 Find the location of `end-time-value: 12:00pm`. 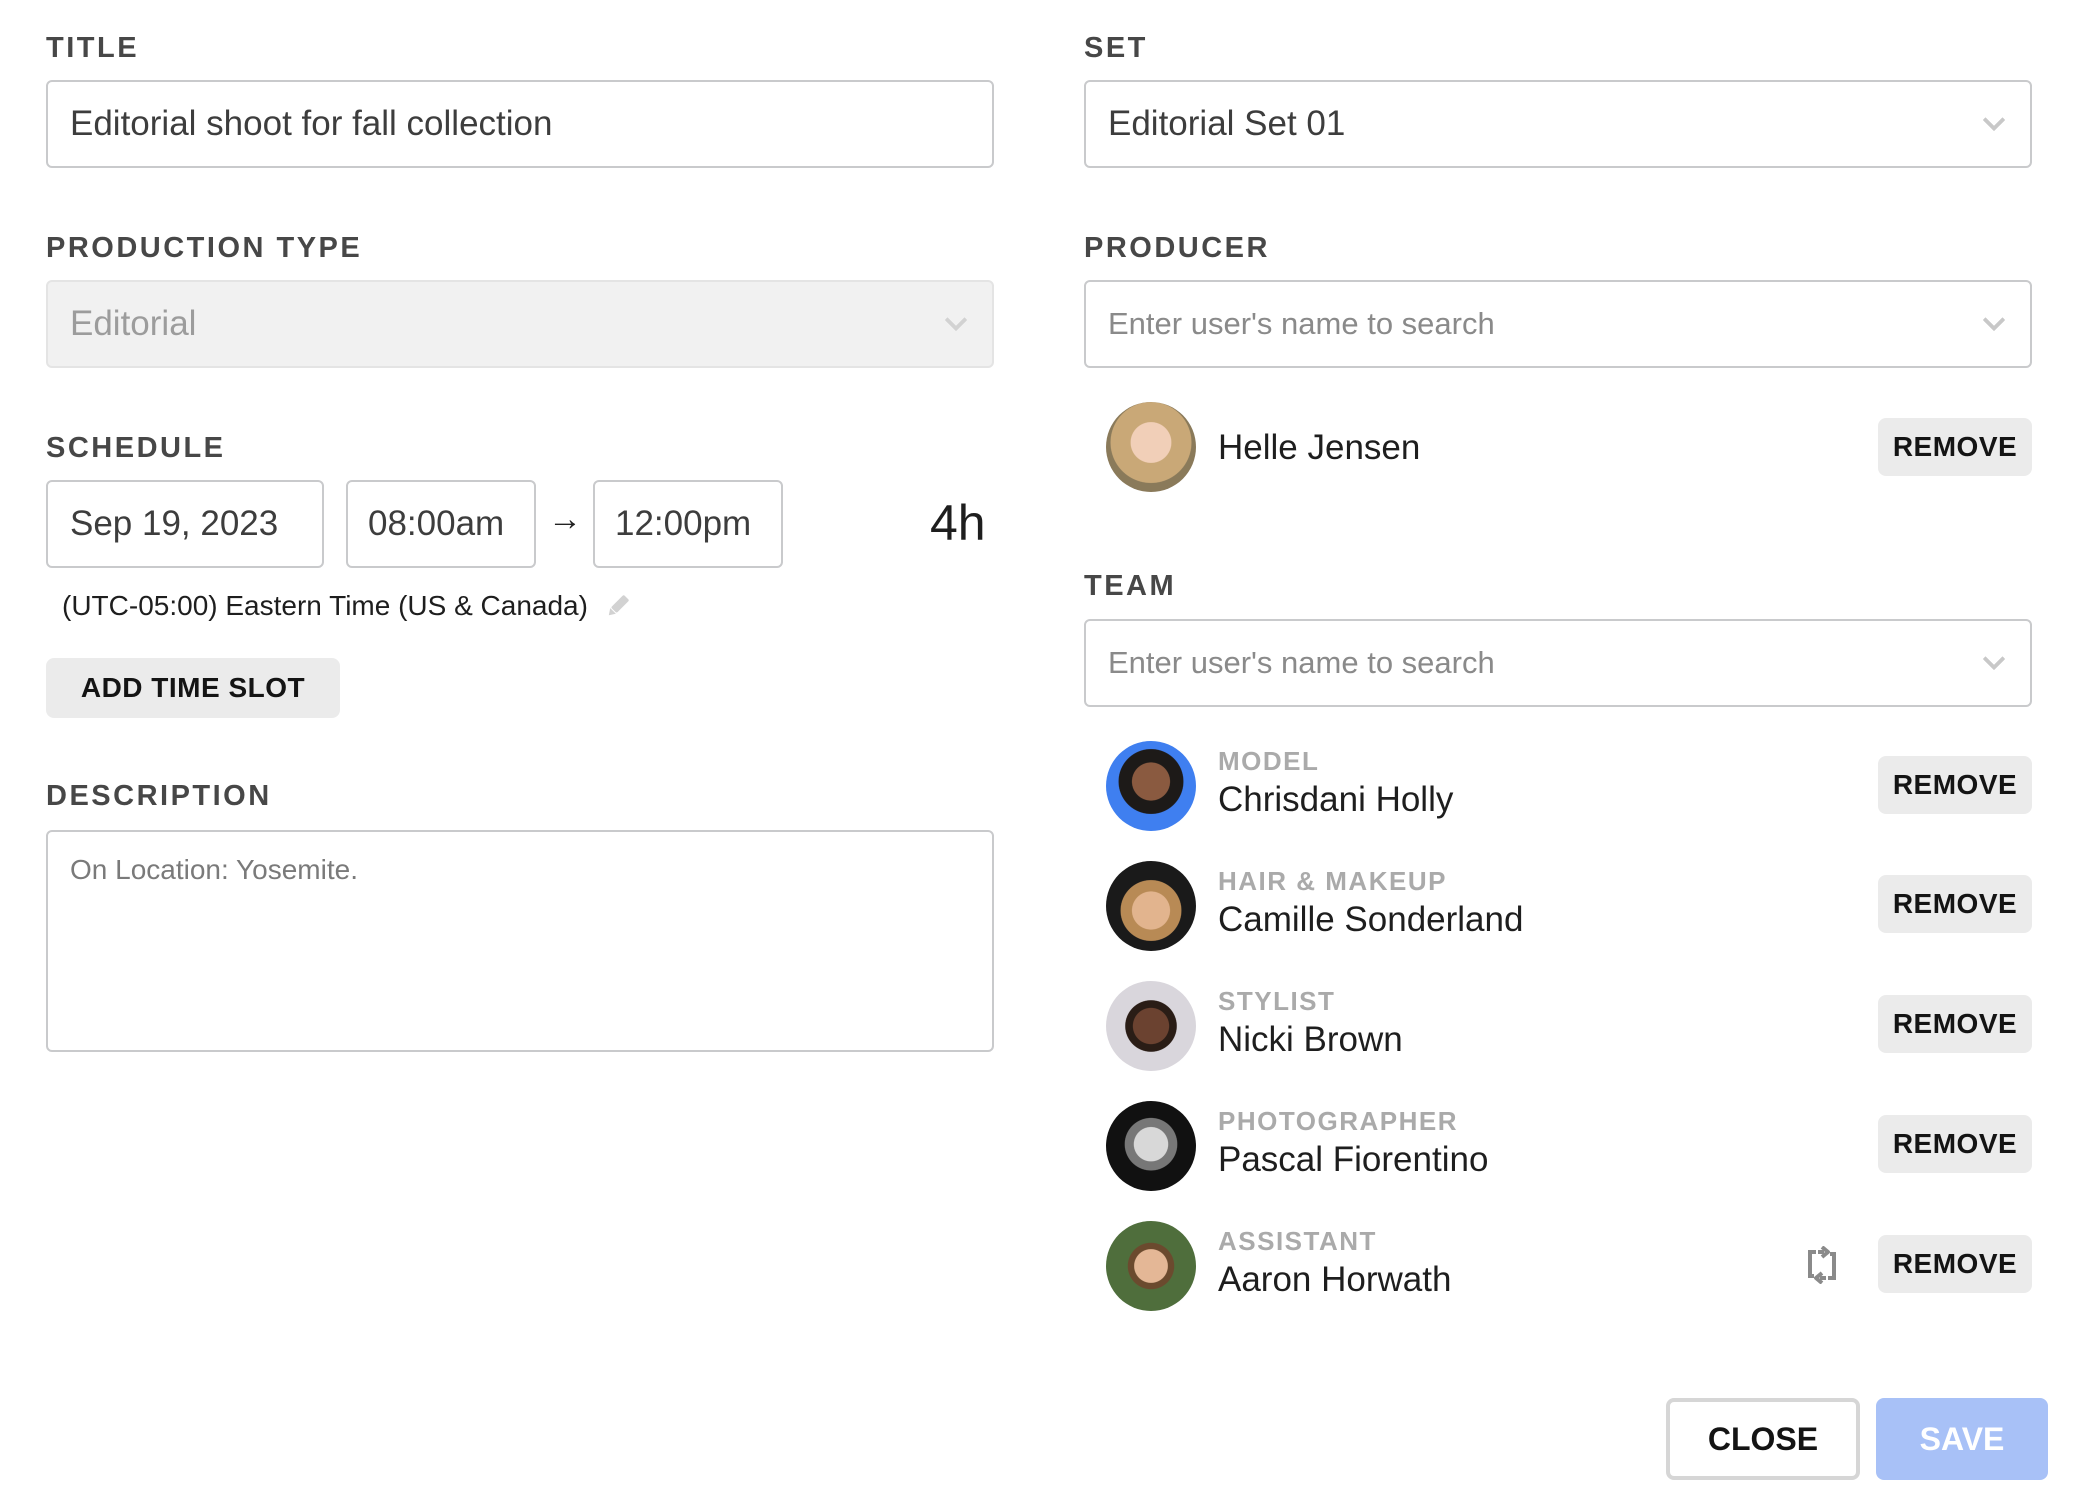

end-time-value: 12:00pm is located at coordinates (683, 523).